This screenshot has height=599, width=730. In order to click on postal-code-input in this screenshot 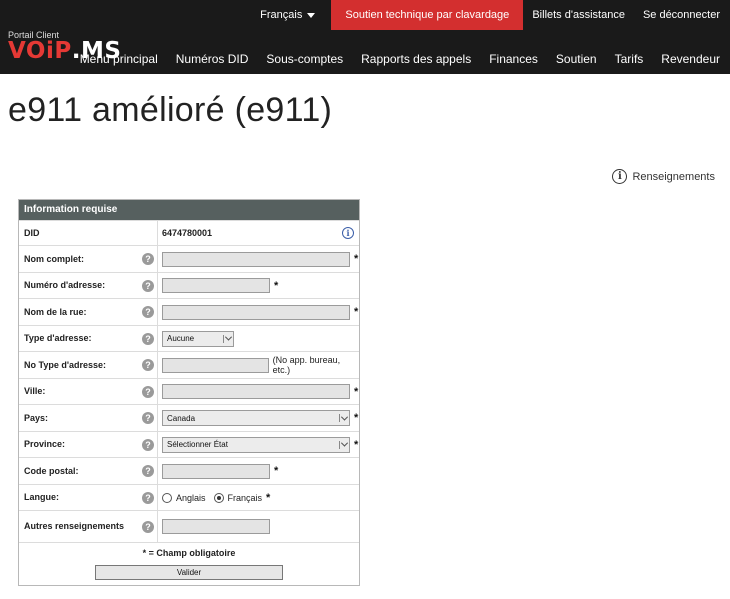, I will do `click(216, 471)`.